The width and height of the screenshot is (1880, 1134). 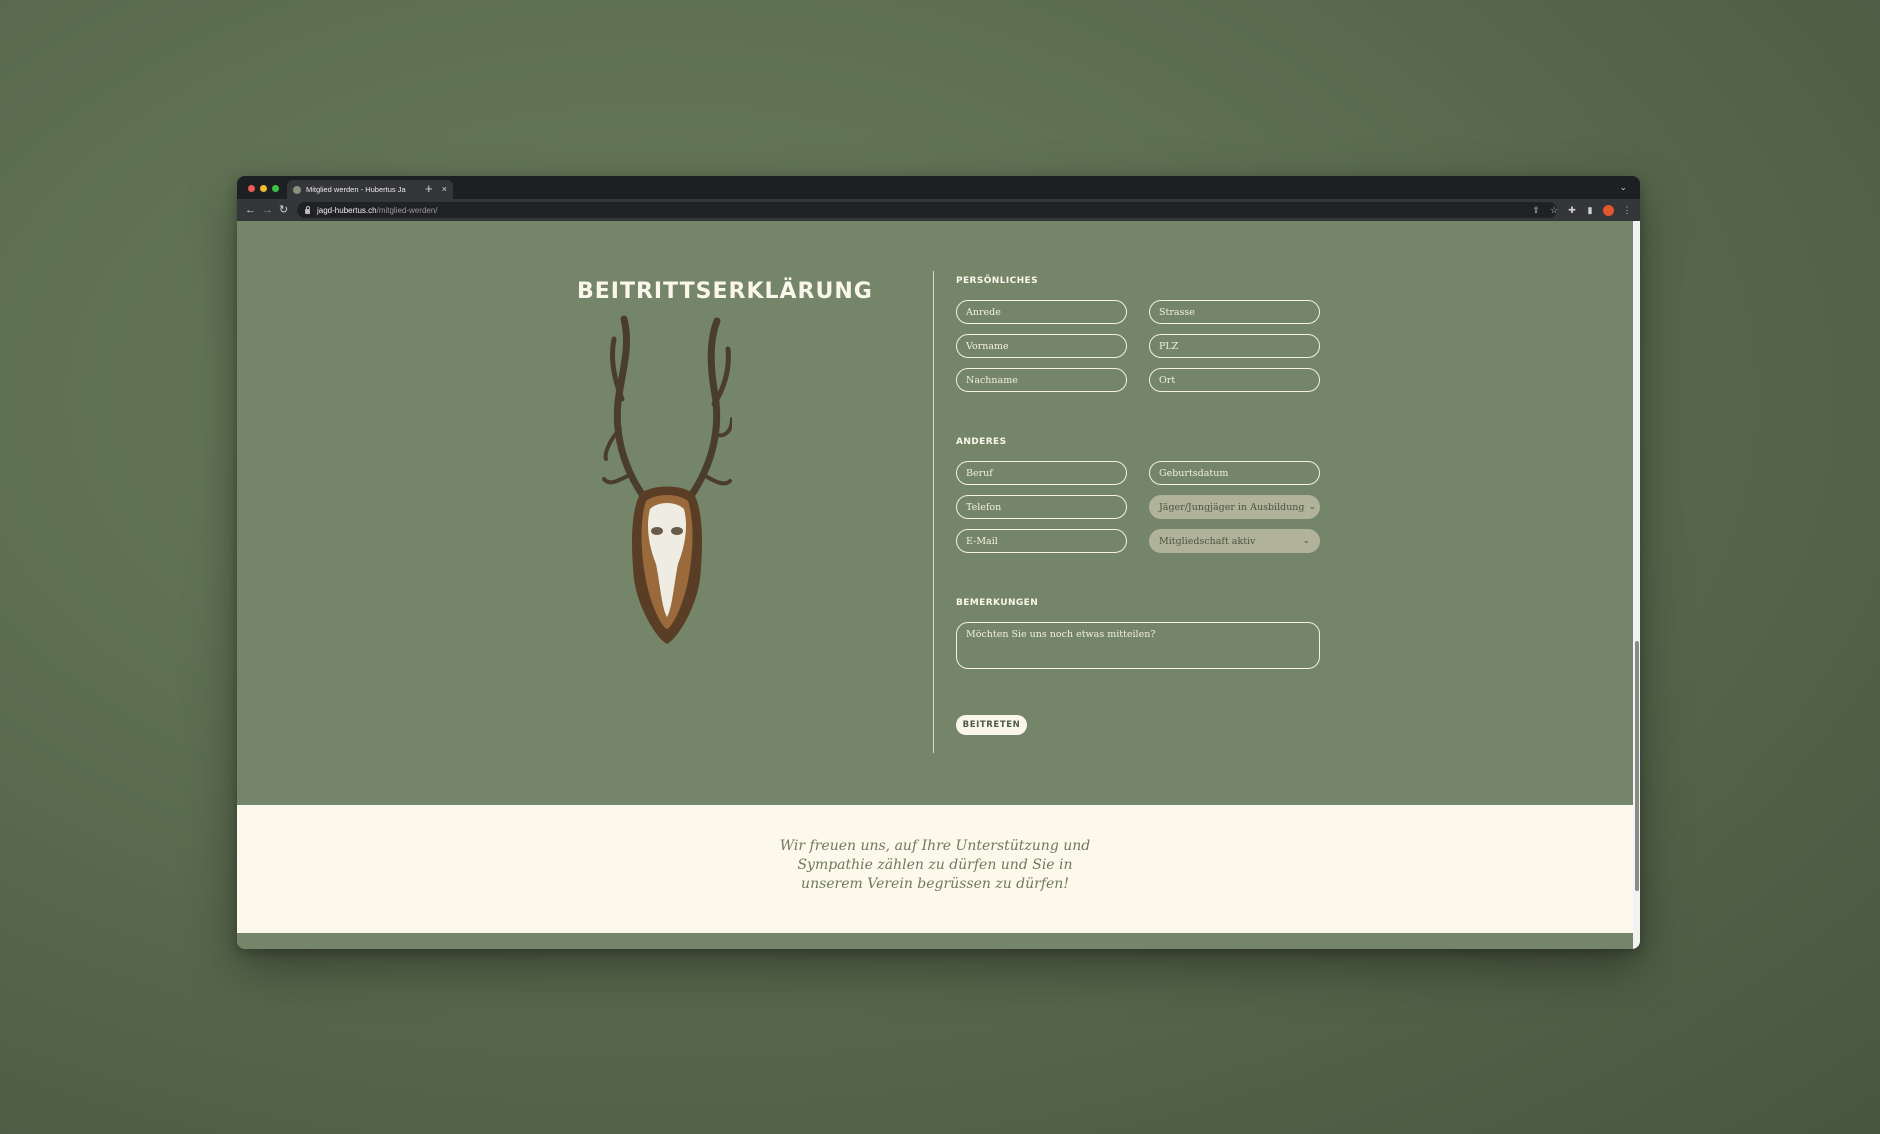 What do you see at coordinates (1554, 210) in the screenshot?
I see `bookmark-star-icon: ☆` at bounding box center [1554, 210].